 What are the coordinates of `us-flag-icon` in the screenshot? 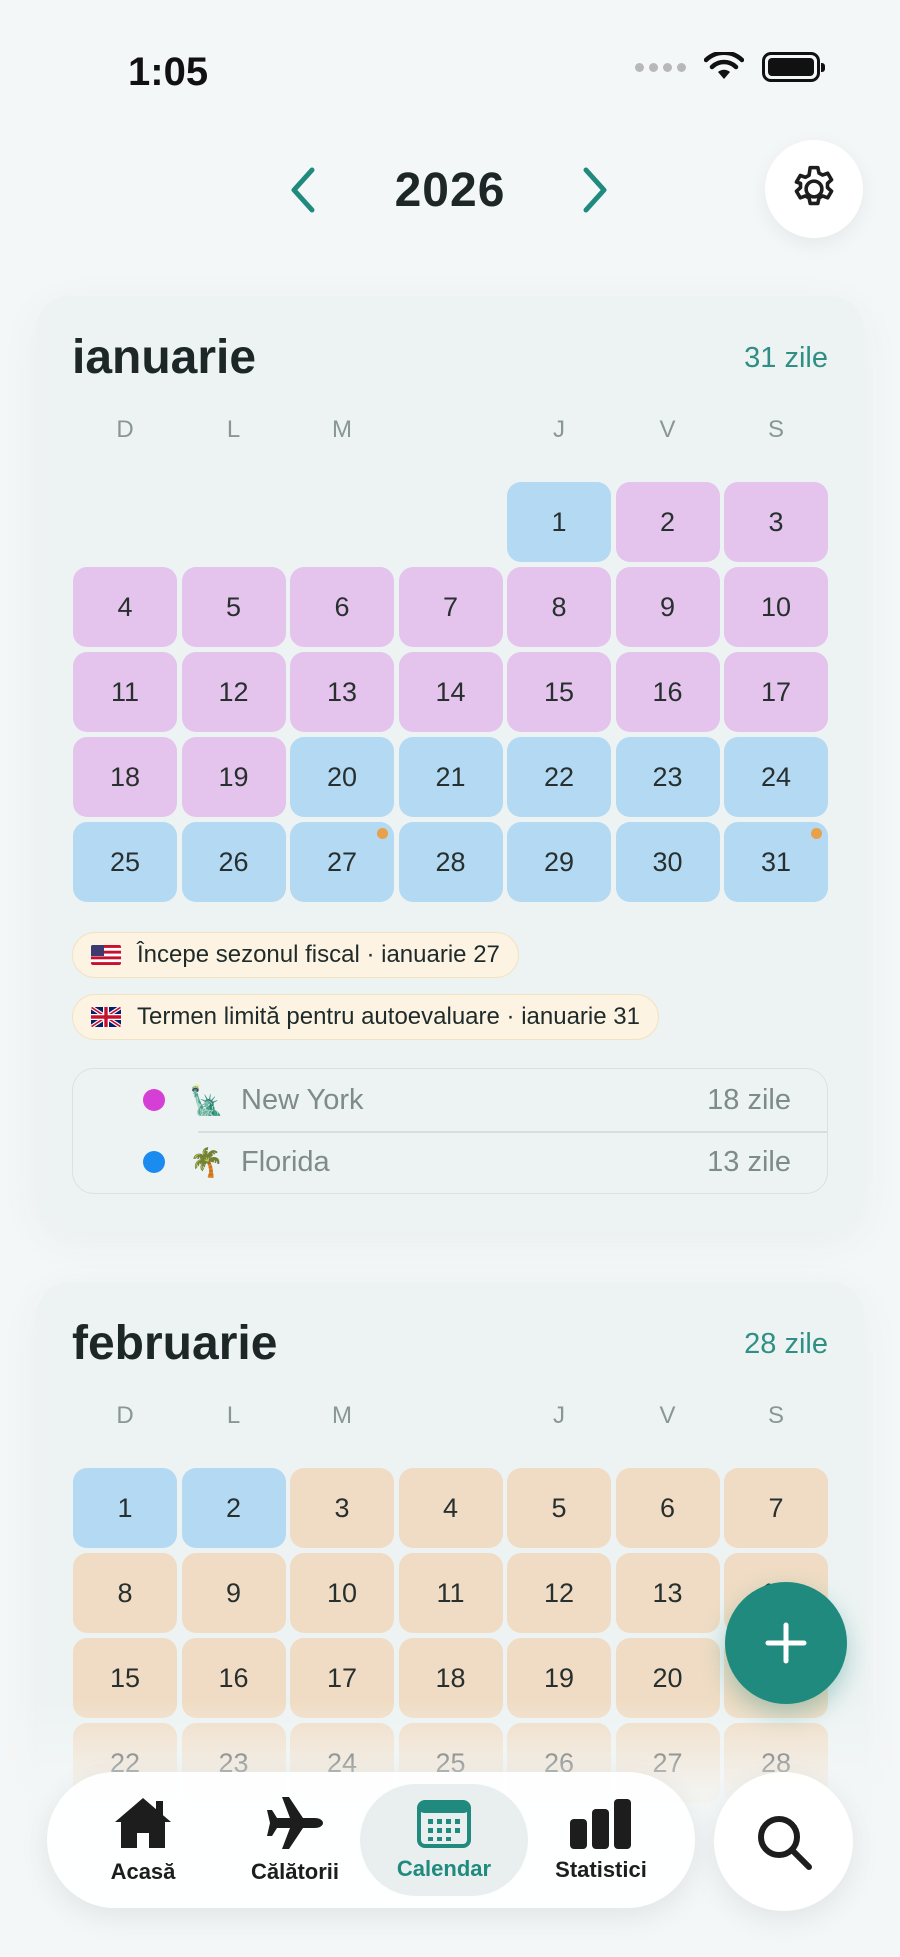 It's located at (106, 955).